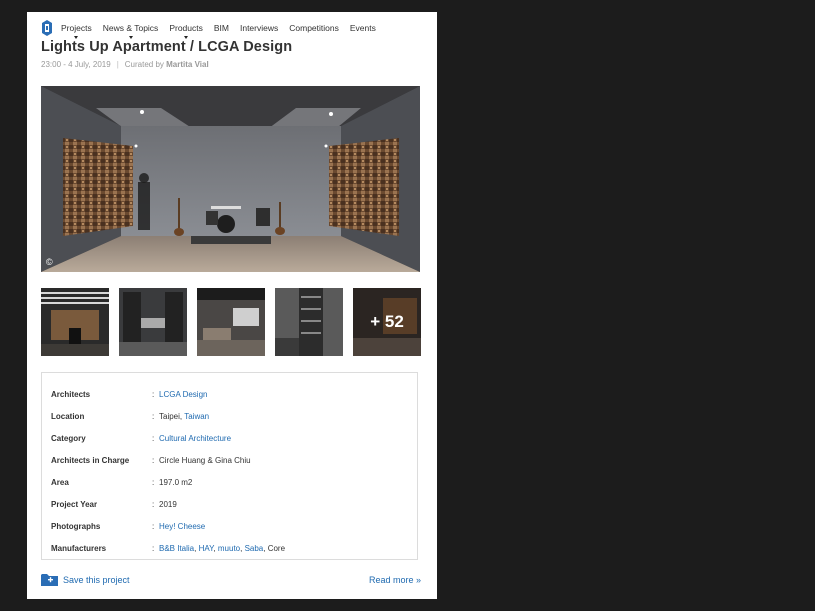 The height and width of the screenshot is (611, 815). I want to click on detail-label: Architects in Charge, so click(90, 460).